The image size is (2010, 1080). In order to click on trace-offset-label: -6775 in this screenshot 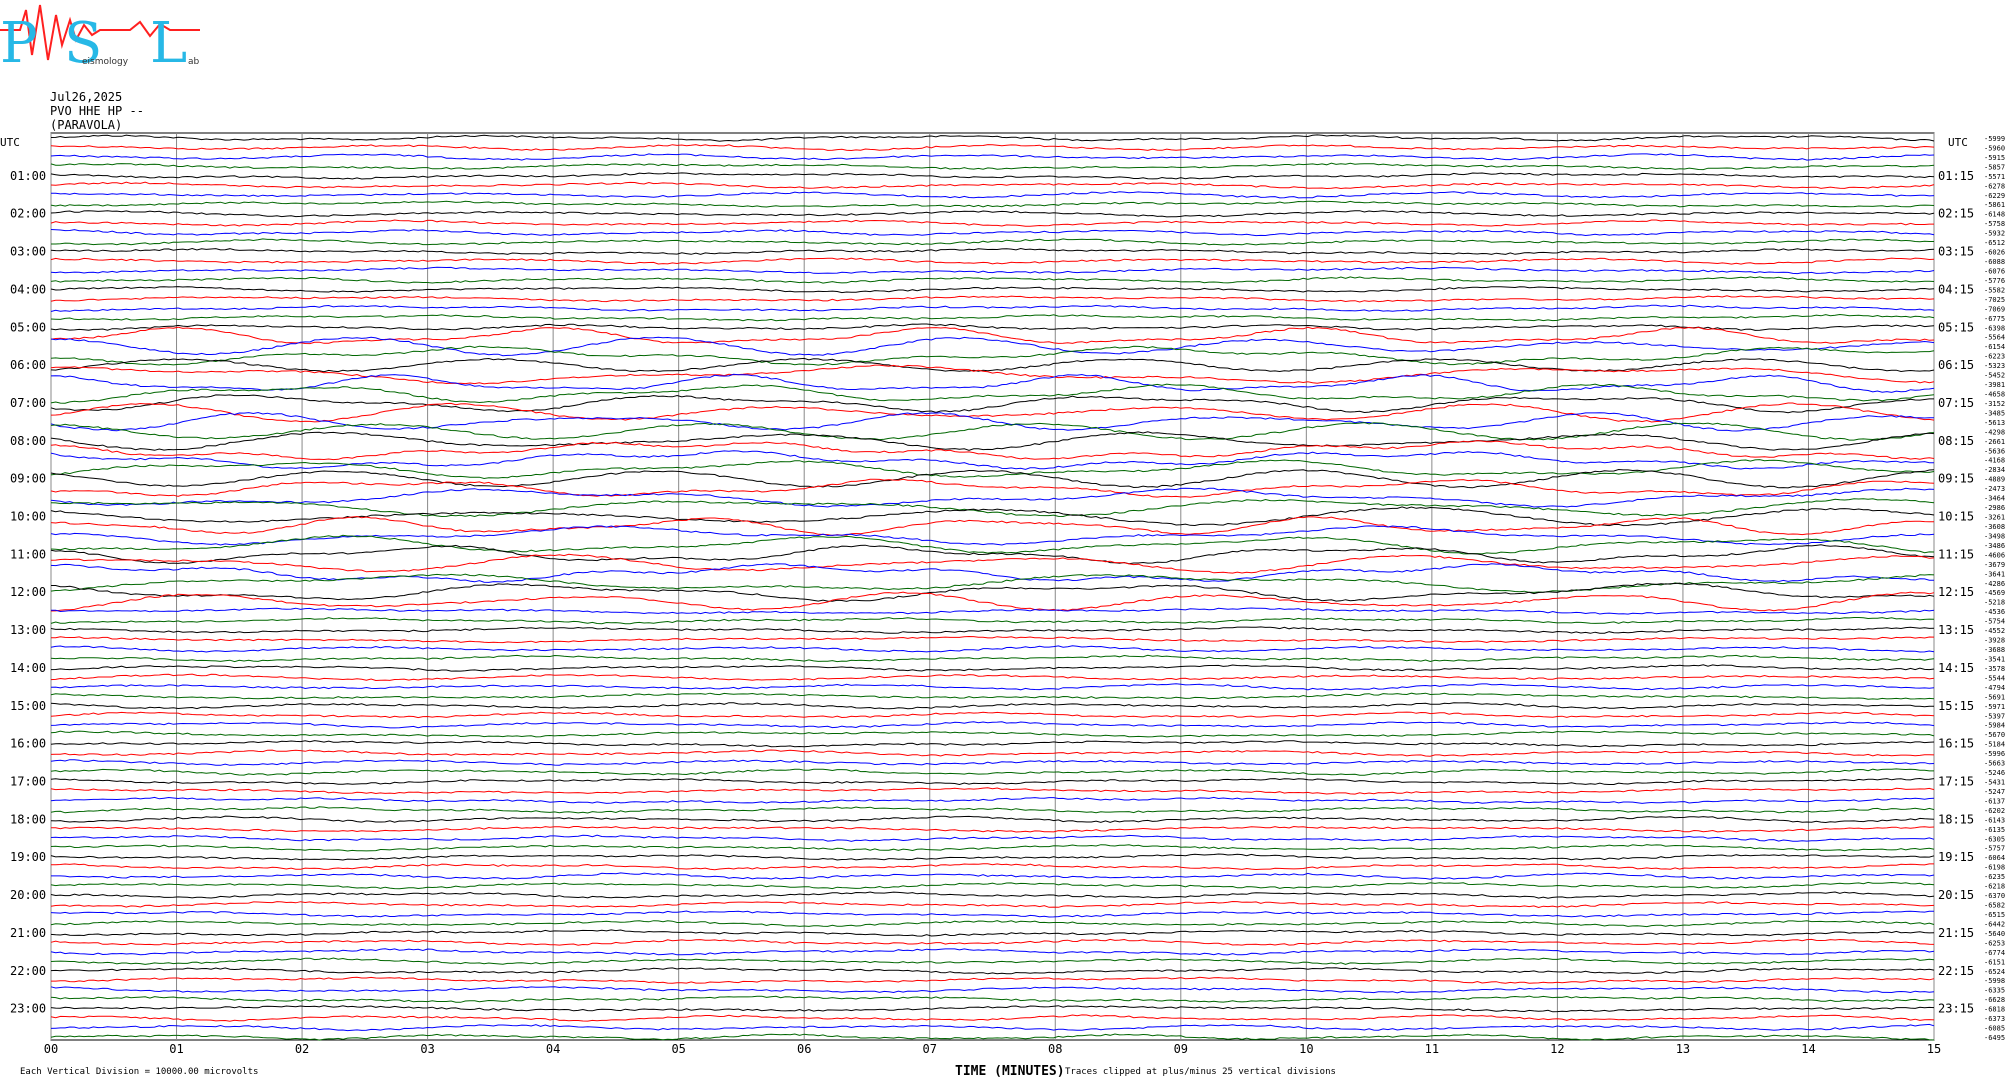, I will do `click(1994, 319)`.